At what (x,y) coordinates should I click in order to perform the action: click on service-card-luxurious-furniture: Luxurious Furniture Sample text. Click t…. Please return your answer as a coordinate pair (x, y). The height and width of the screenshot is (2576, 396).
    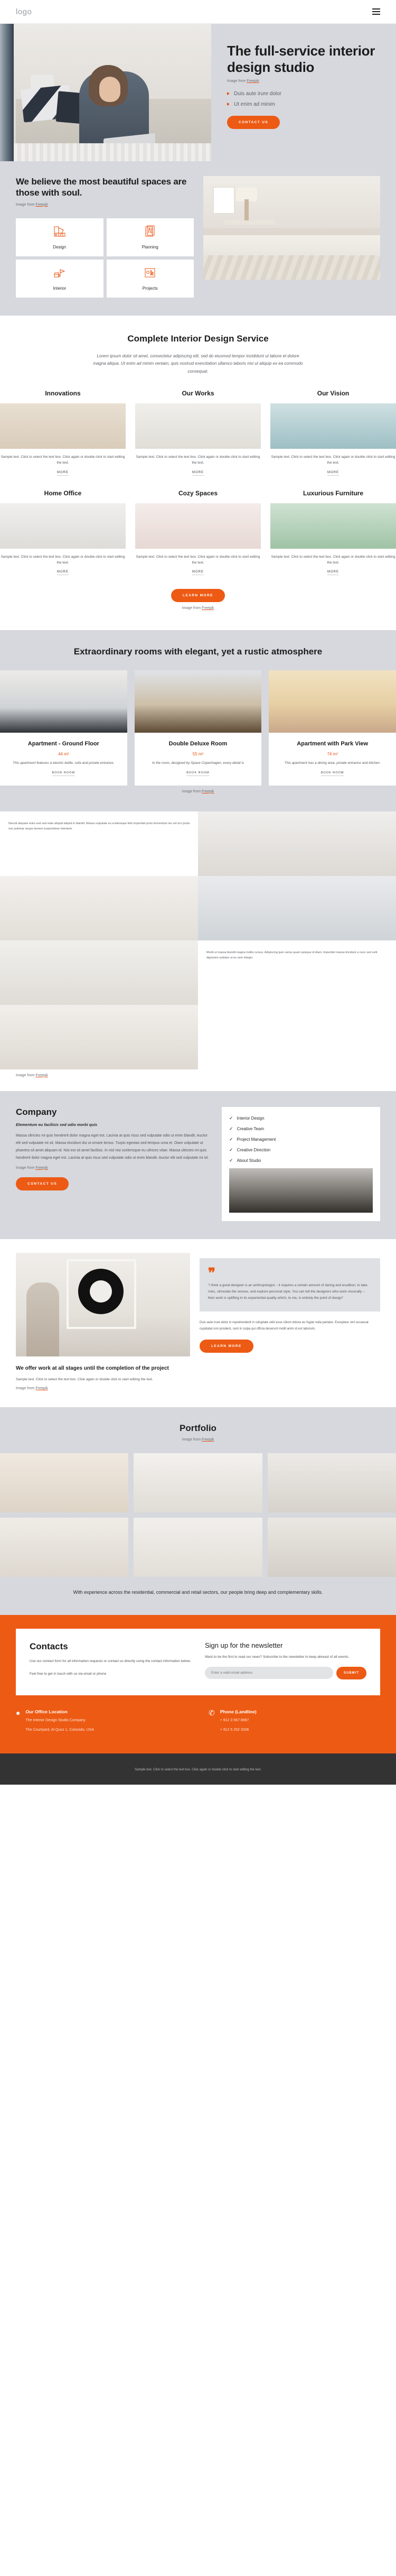
    Looking at the image, I should click on (333, 533).